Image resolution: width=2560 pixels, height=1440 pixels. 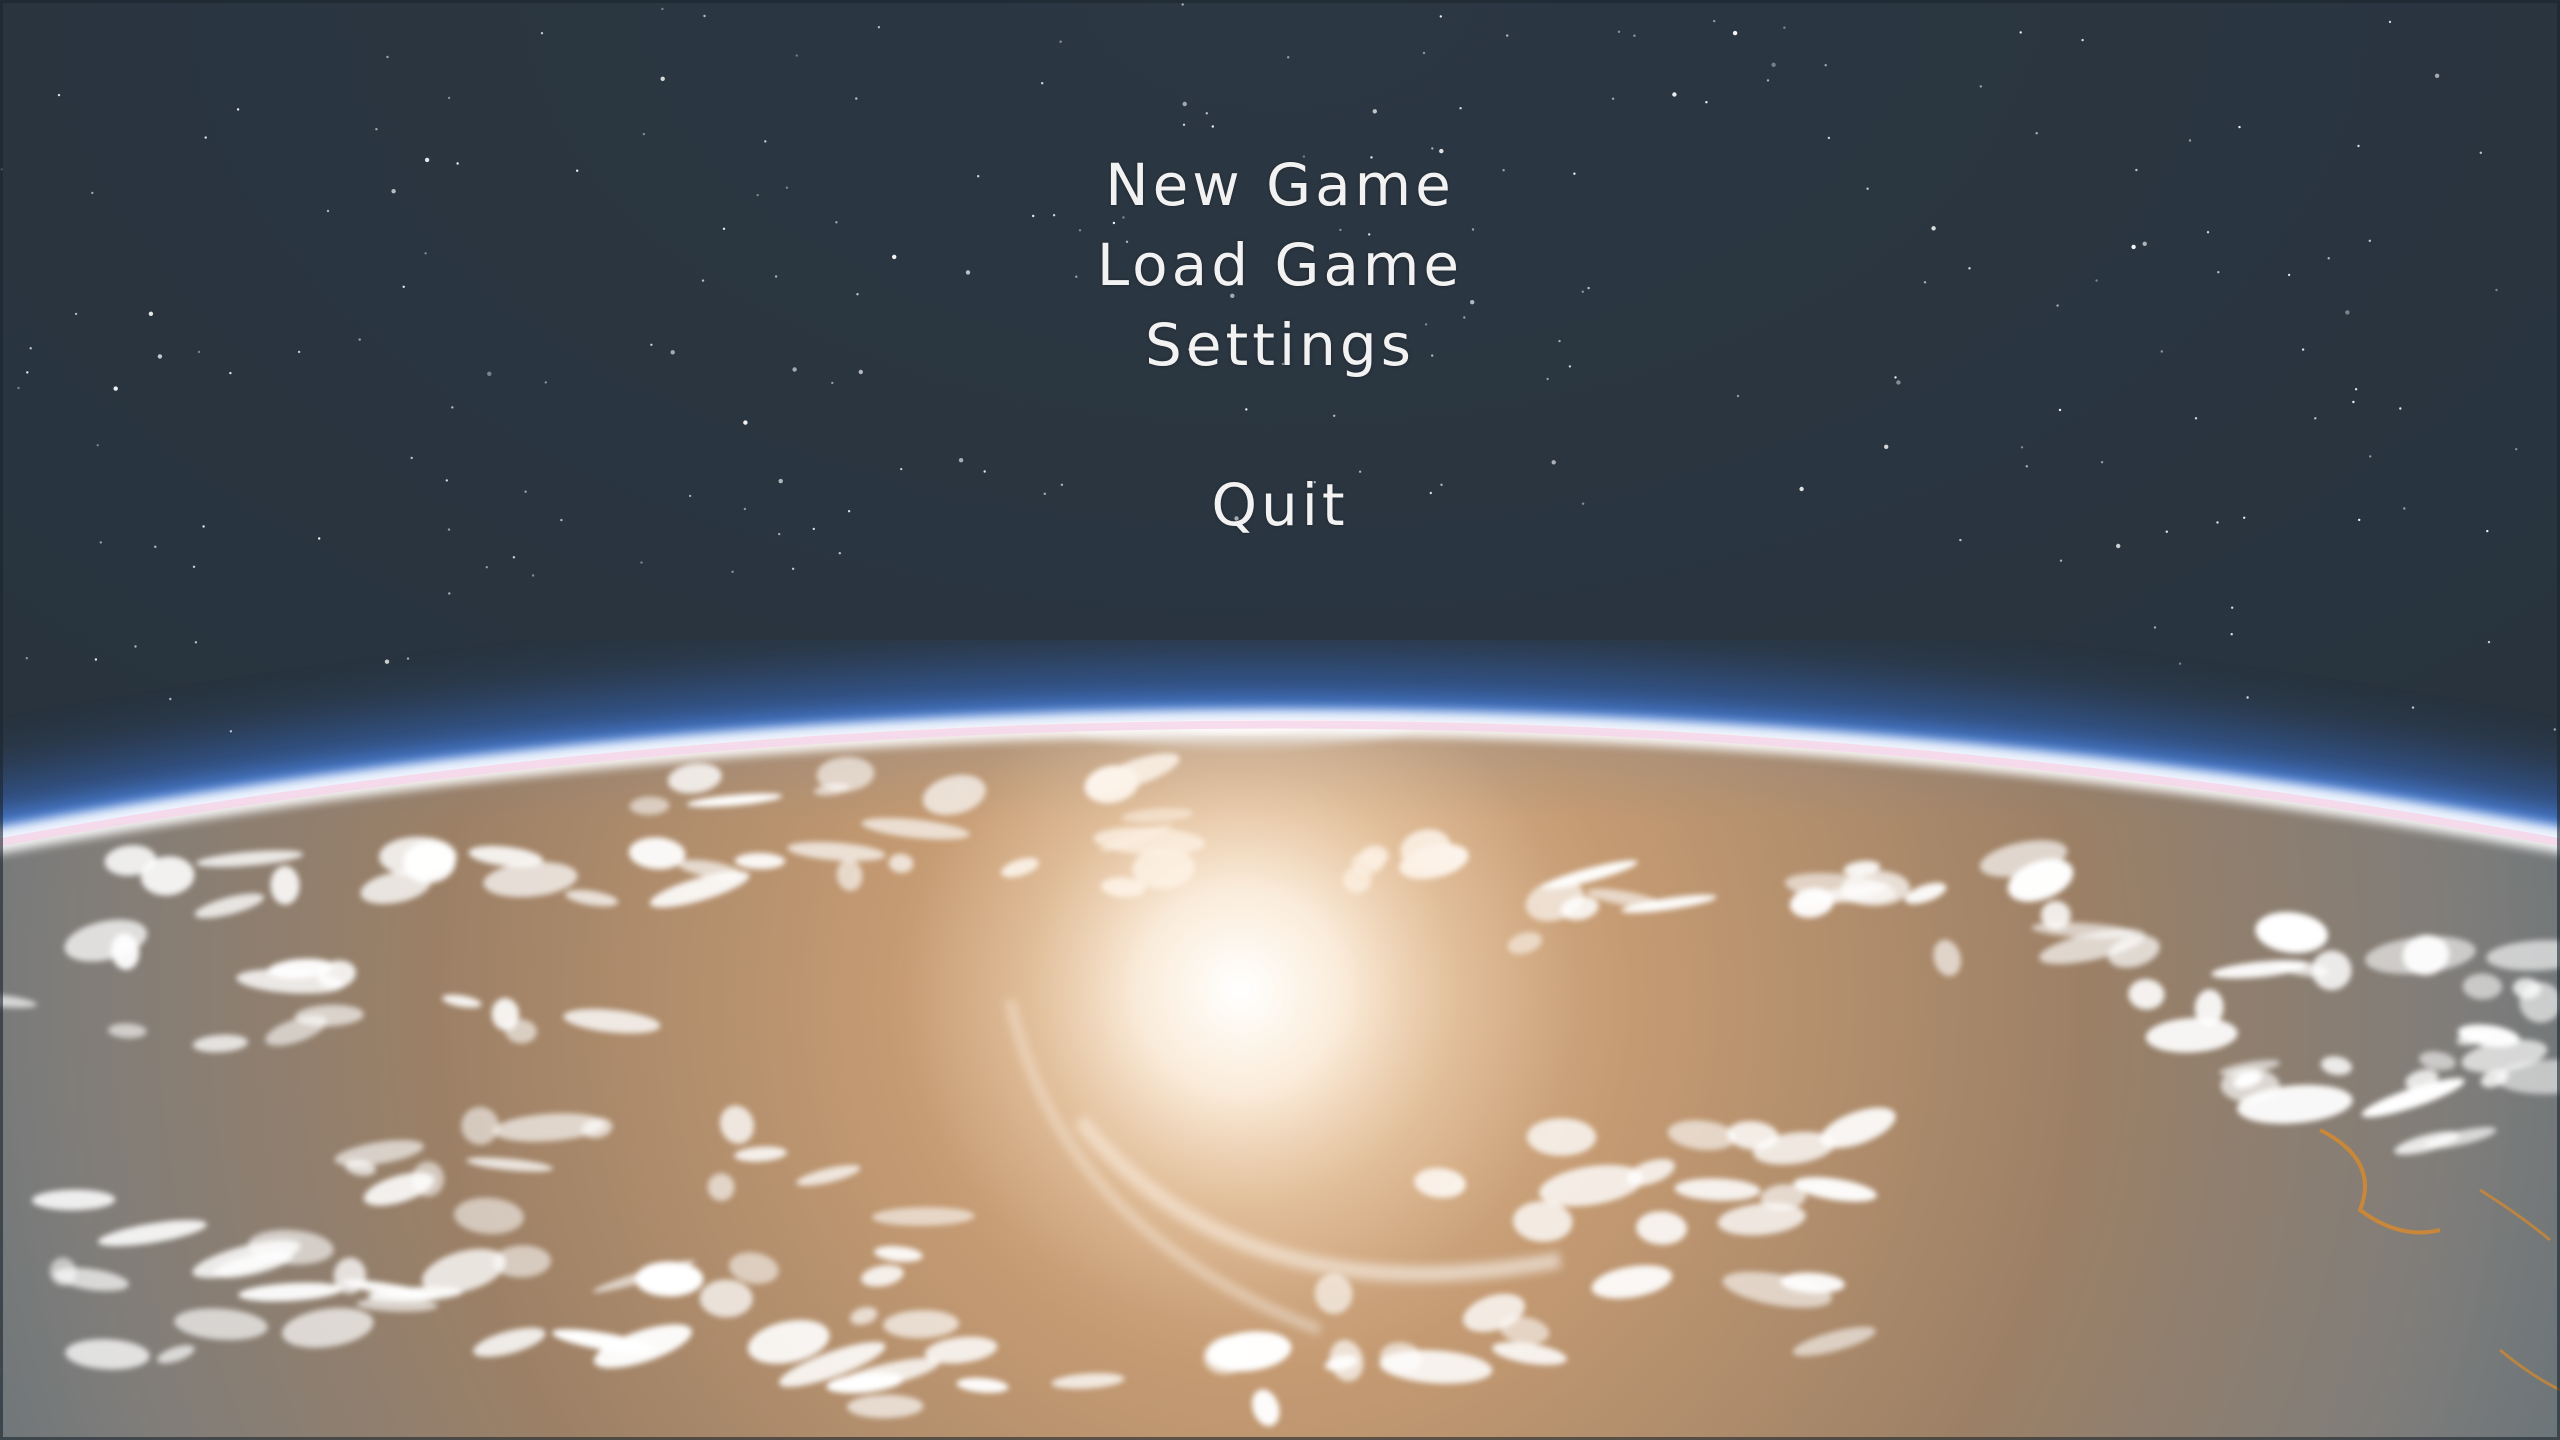 I want to click on new-game-button: New Game, so click(x=1280, y=185).